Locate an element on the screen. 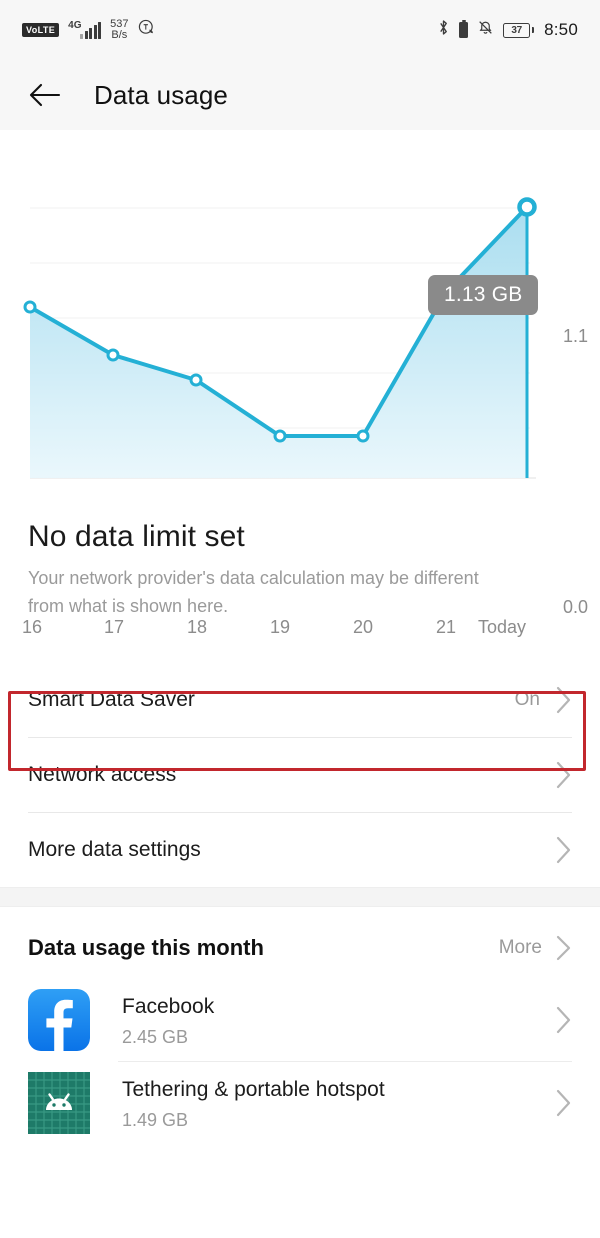 The image size is (600, 1238). status-bar-left: VoLTE 4G 537 B/s is located at coordinates (88, 30).